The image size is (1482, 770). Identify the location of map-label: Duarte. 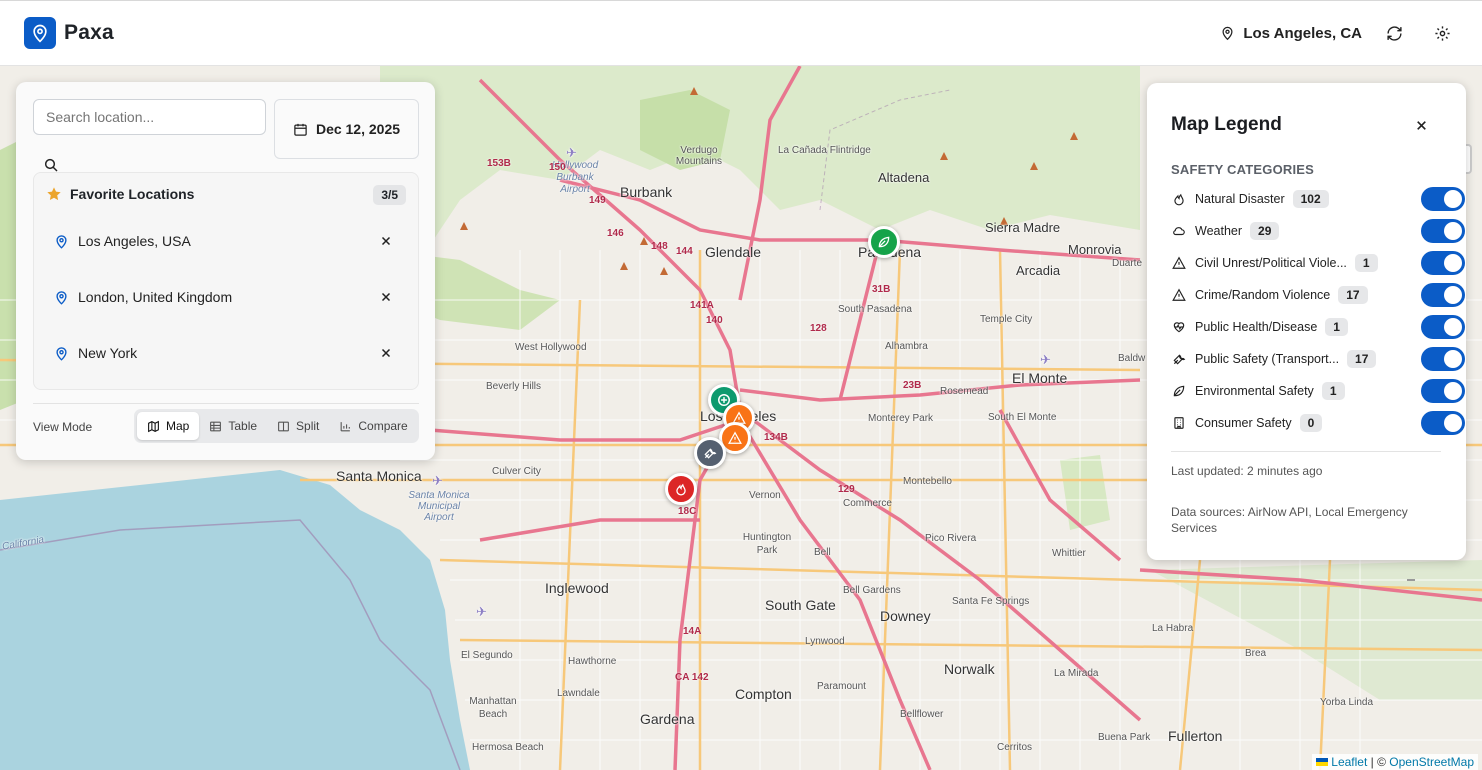
(1127, 263).